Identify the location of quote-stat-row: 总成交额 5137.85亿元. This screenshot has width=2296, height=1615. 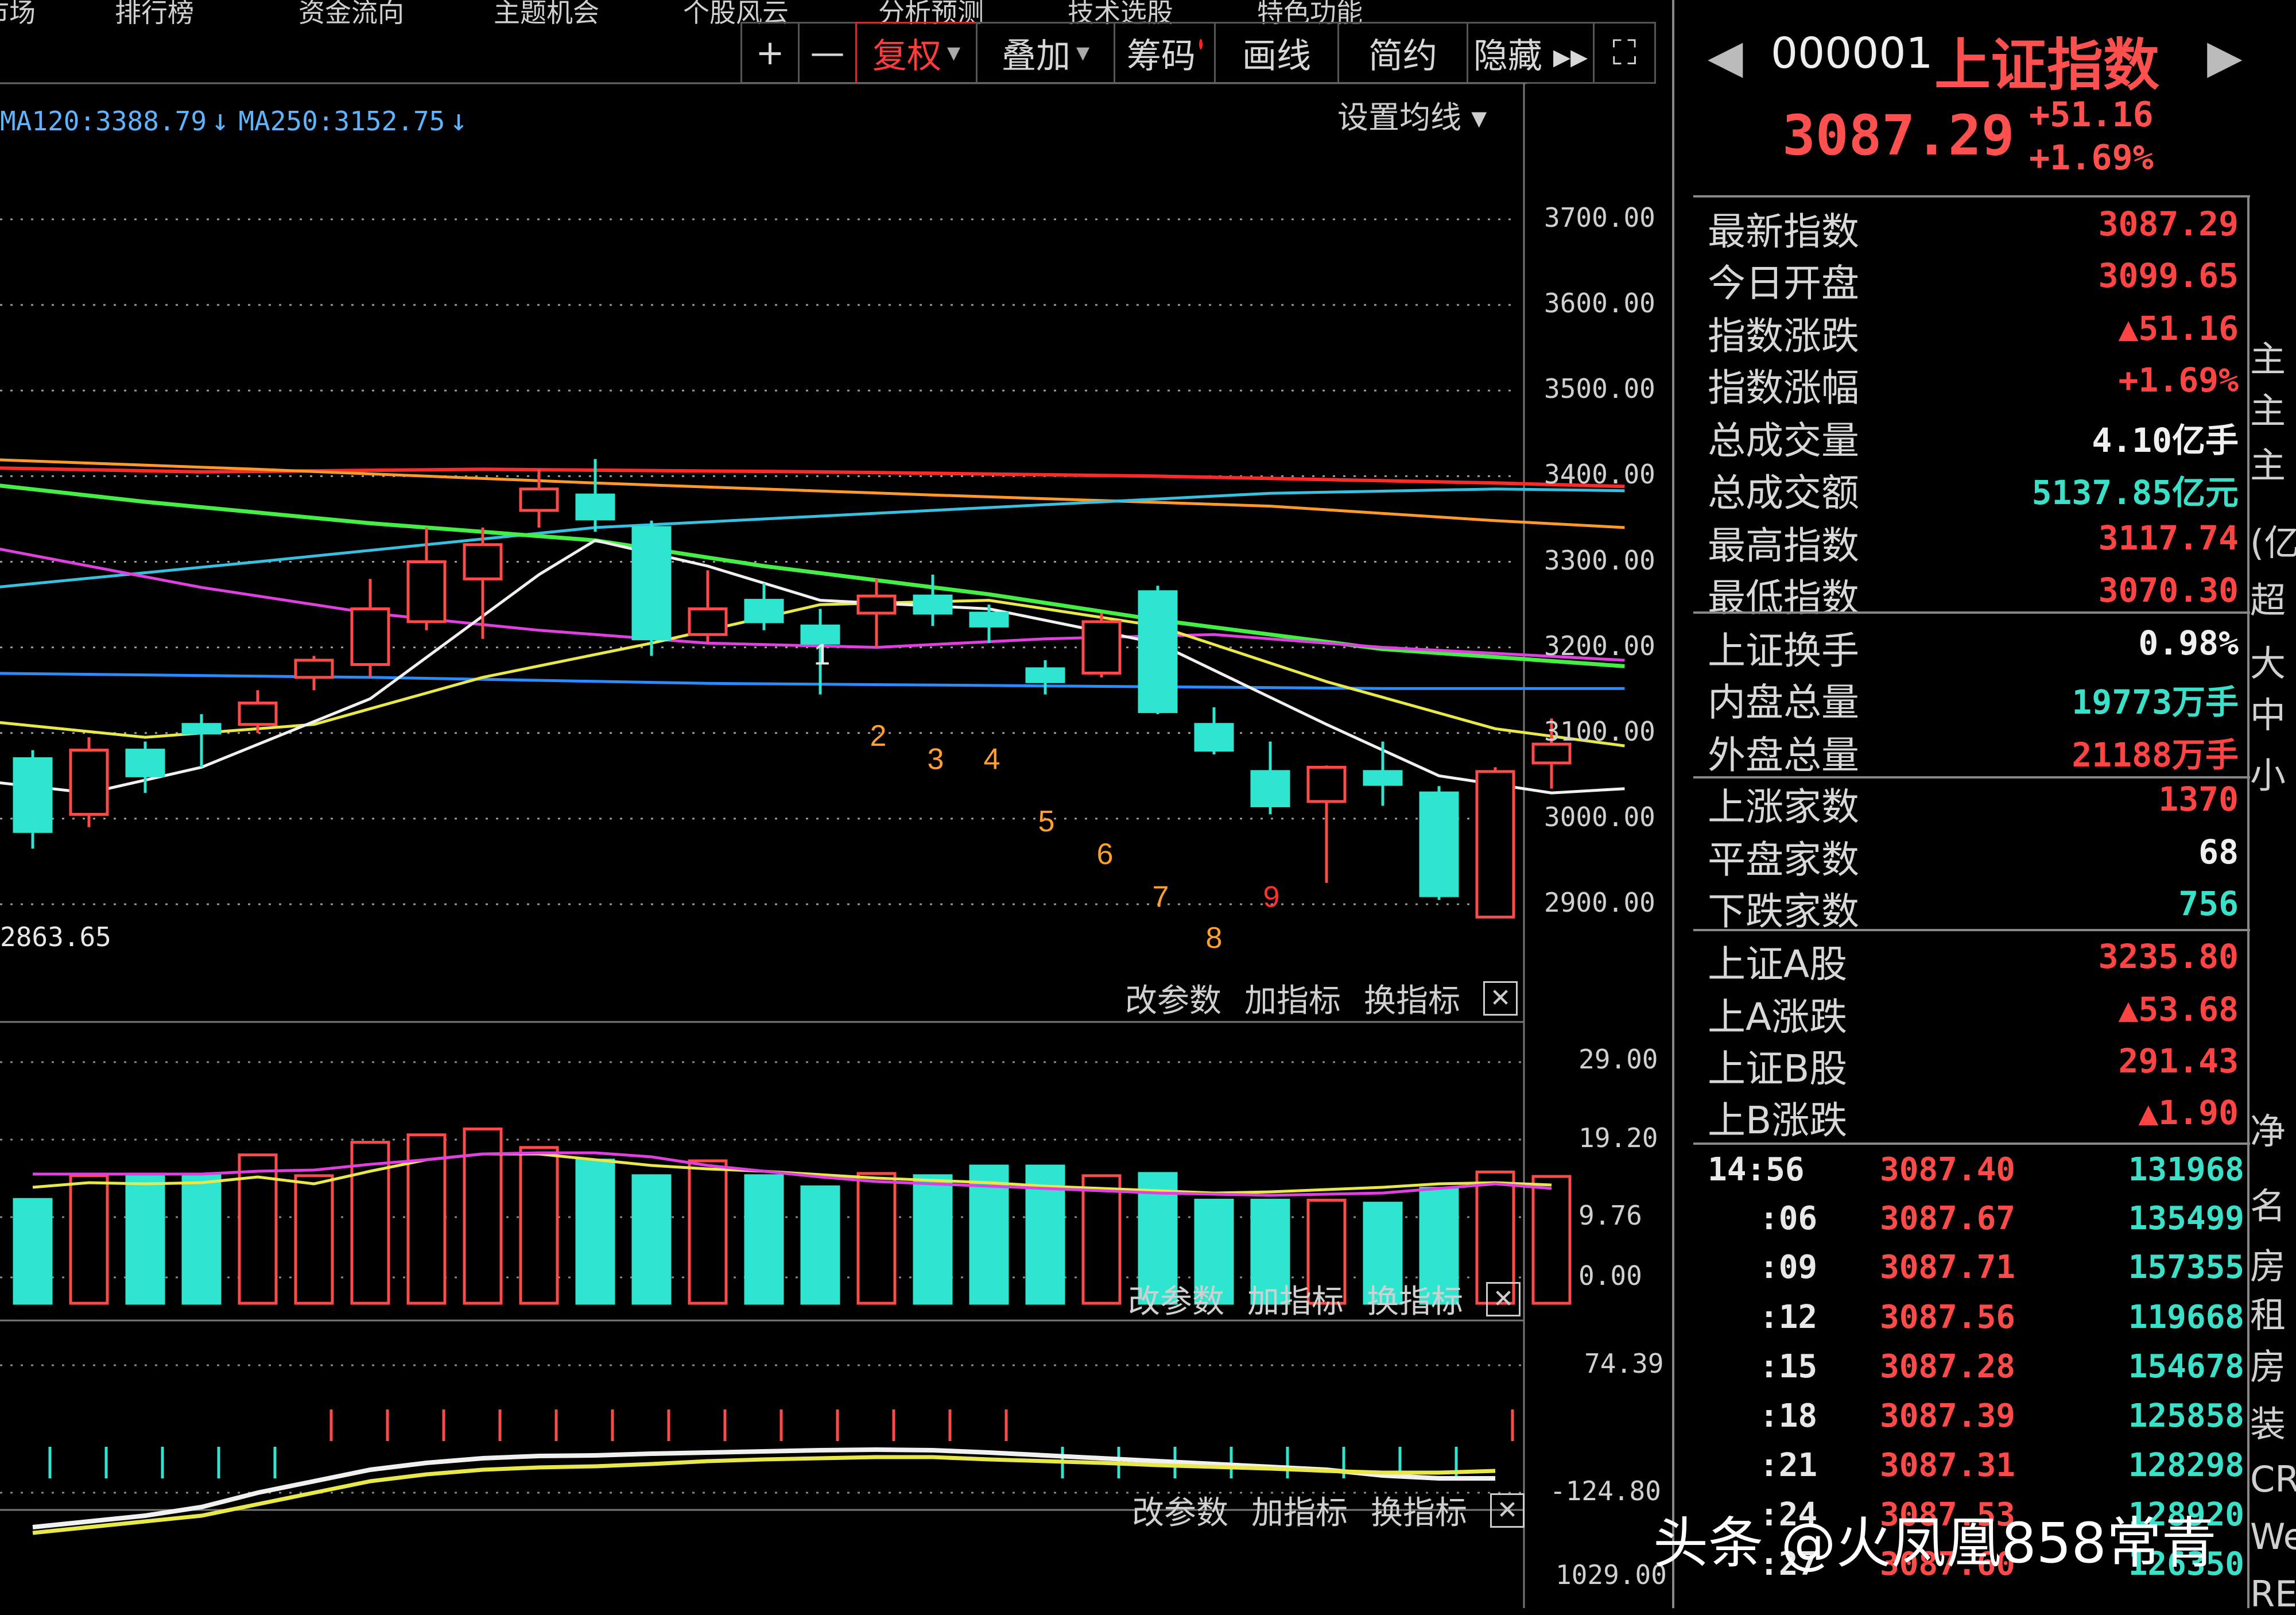
(1973, 488).